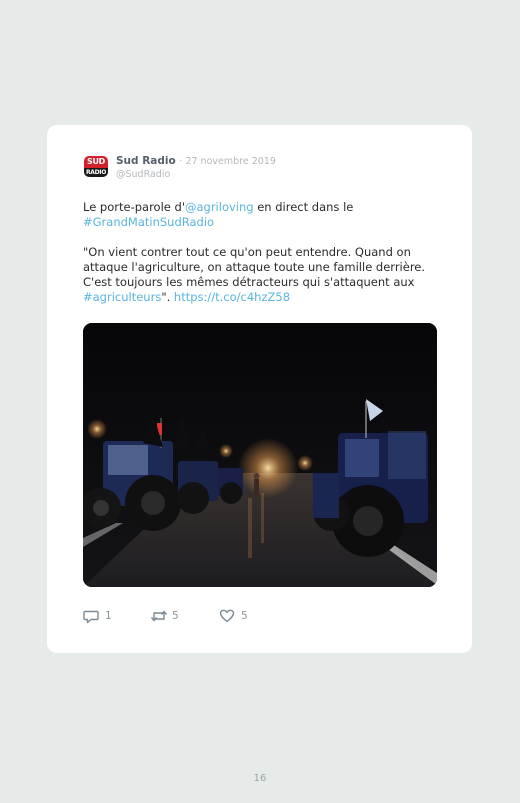 The image size is (520, 803). I want to click on hashtag-link-2: #agriculteurs, so click(122, 297).